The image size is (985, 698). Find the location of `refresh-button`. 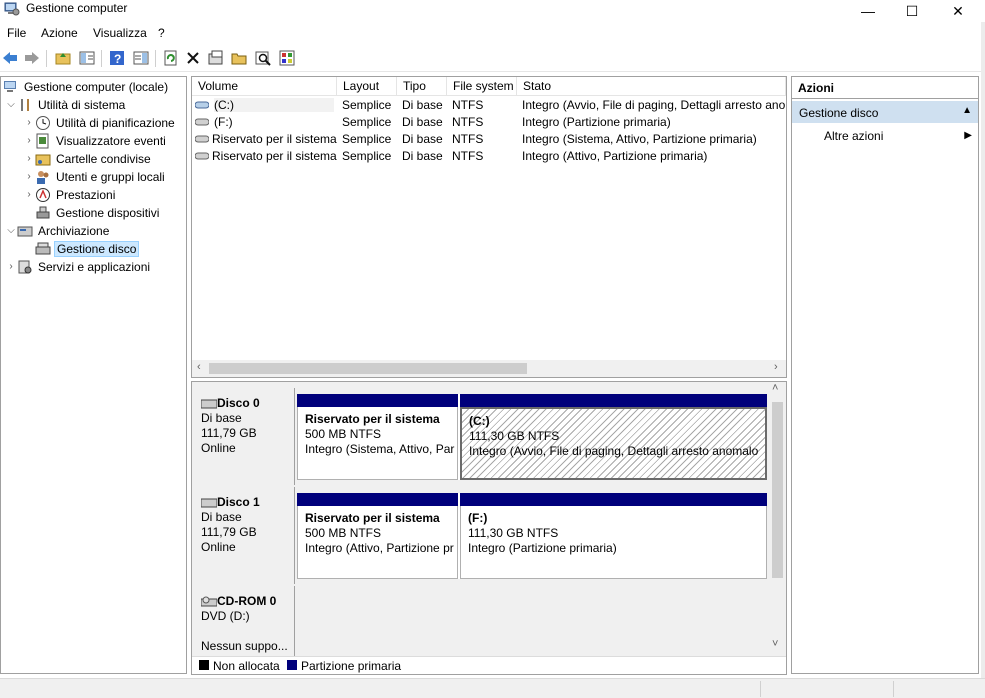

refresh-button is located at coordinates (171, 58).